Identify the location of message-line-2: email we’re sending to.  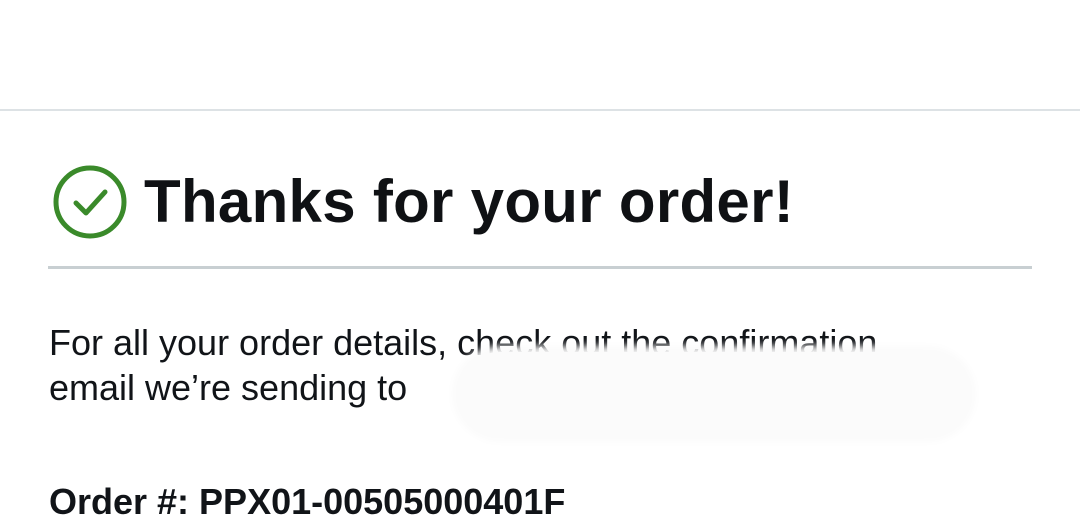
(228, 387).